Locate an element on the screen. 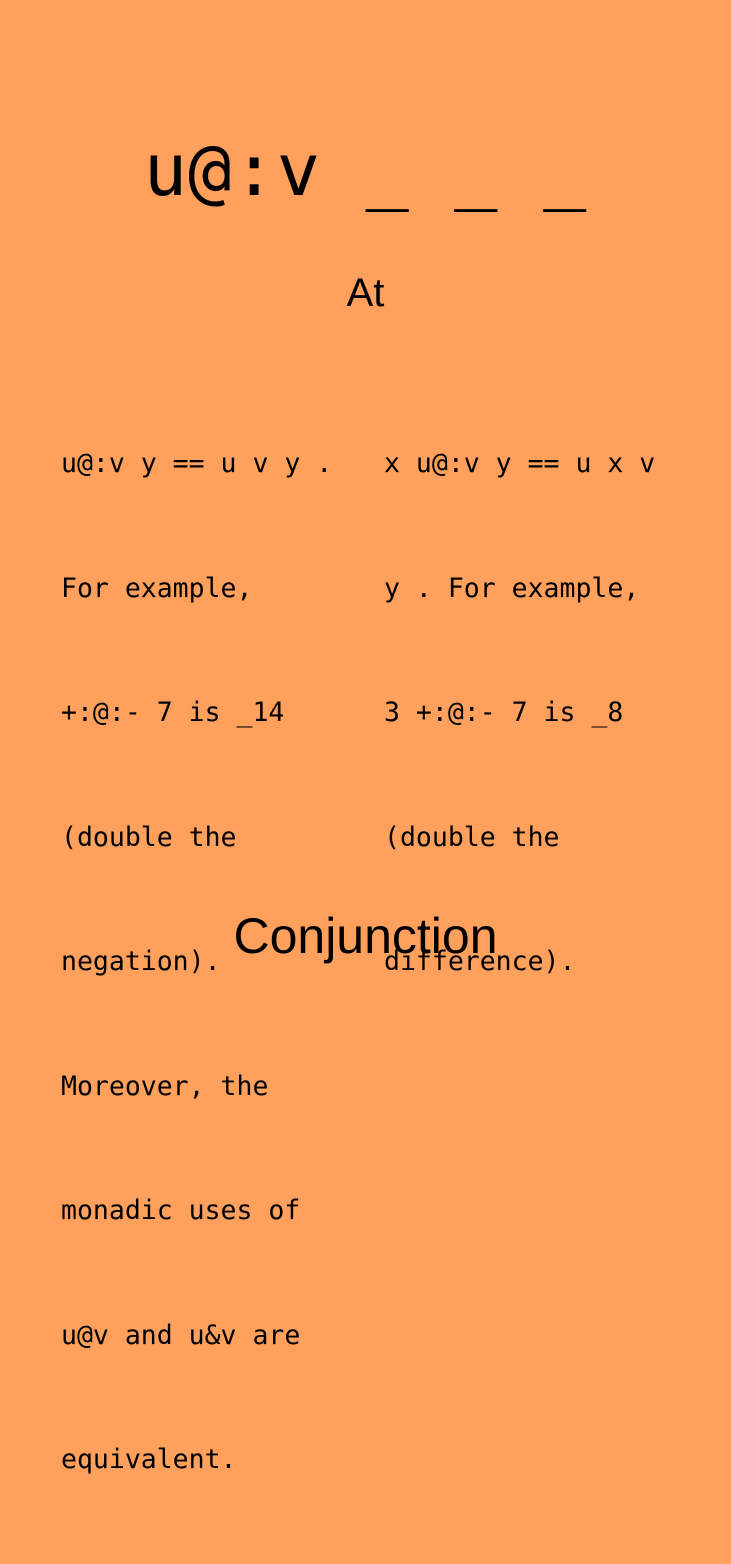  dyadic-line: x u@:v y == u x v is located at coordinates (520, 463).